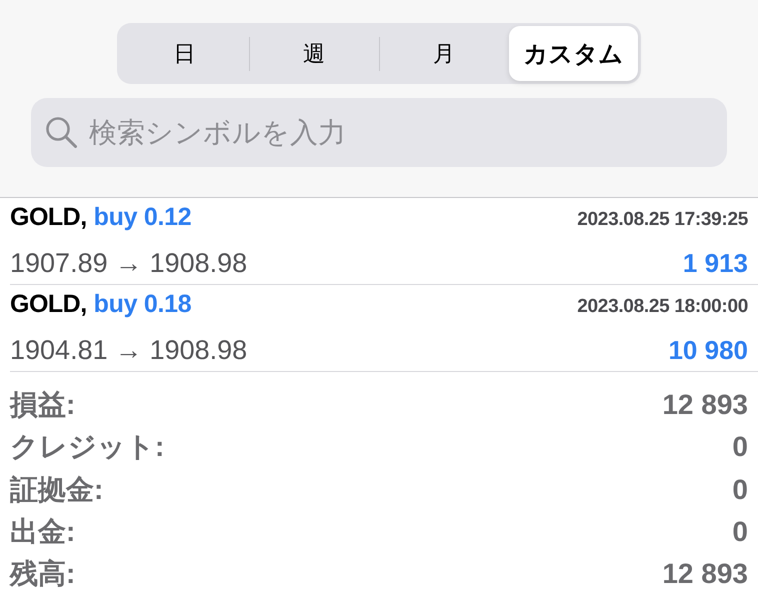  I want to click on period-tab: 月, so click(444, 53).